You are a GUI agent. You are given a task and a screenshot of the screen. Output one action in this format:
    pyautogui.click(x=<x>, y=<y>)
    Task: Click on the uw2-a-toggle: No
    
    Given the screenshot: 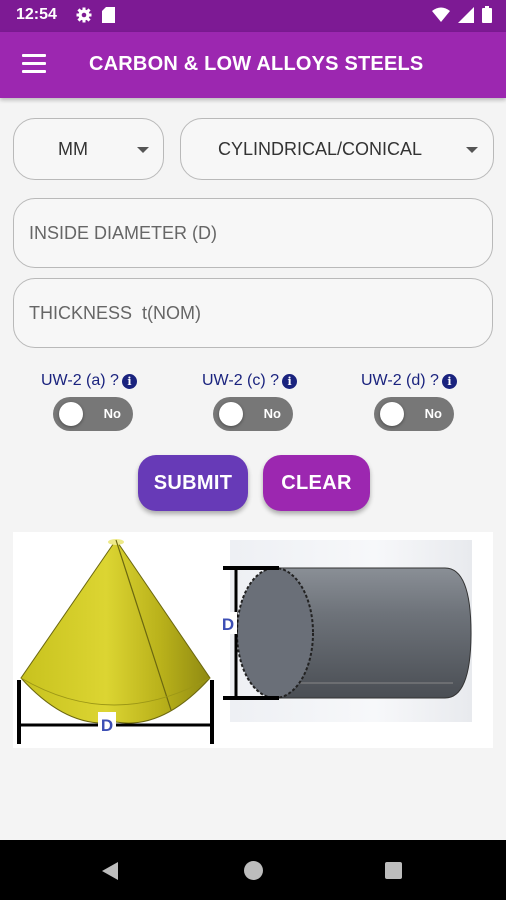 What is the action you would take?
    pyautogui.click(x=93, y=414)
    